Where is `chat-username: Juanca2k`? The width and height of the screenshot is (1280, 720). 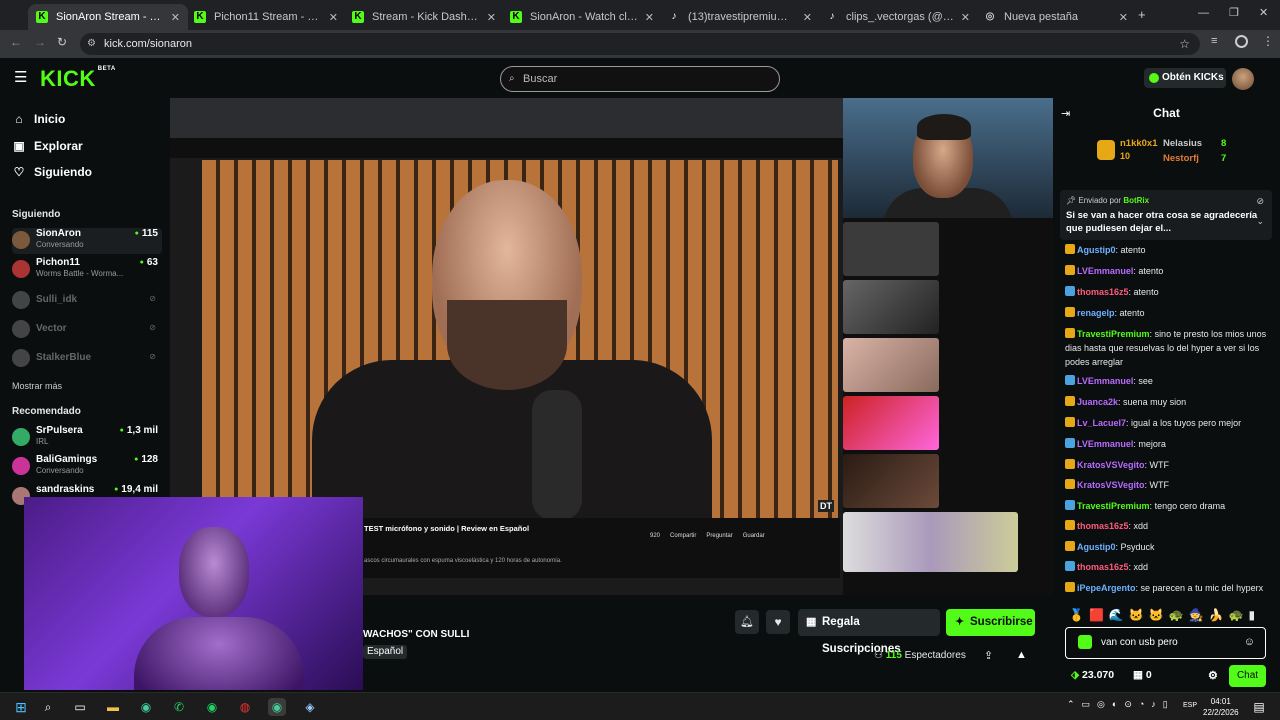 chat-username: Juanca2k is located at coordinates (1097, 402).